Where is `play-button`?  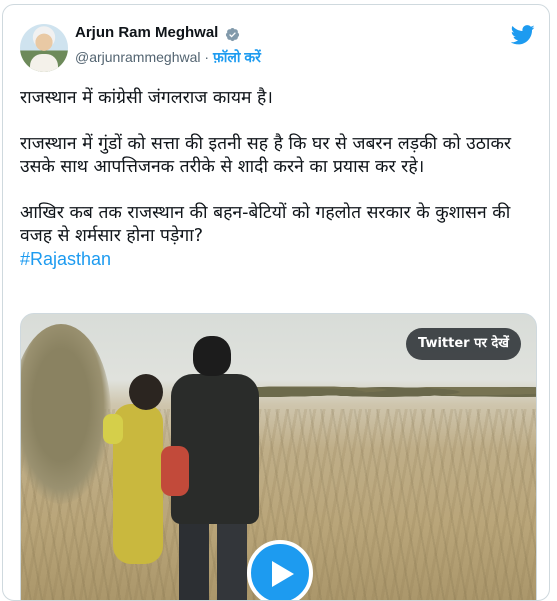 play-button is located at coordinates (280, 570).